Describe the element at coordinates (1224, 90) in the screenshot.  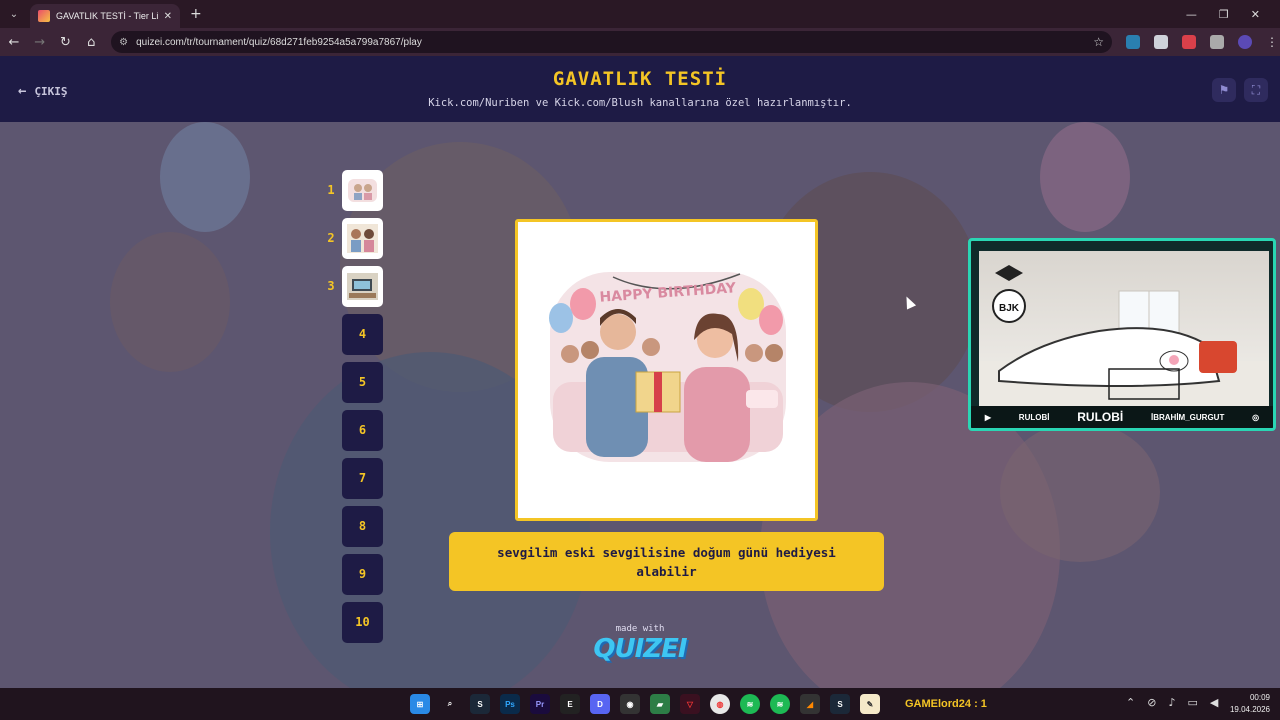
I see `report-flag-button: ⚑` at that location.